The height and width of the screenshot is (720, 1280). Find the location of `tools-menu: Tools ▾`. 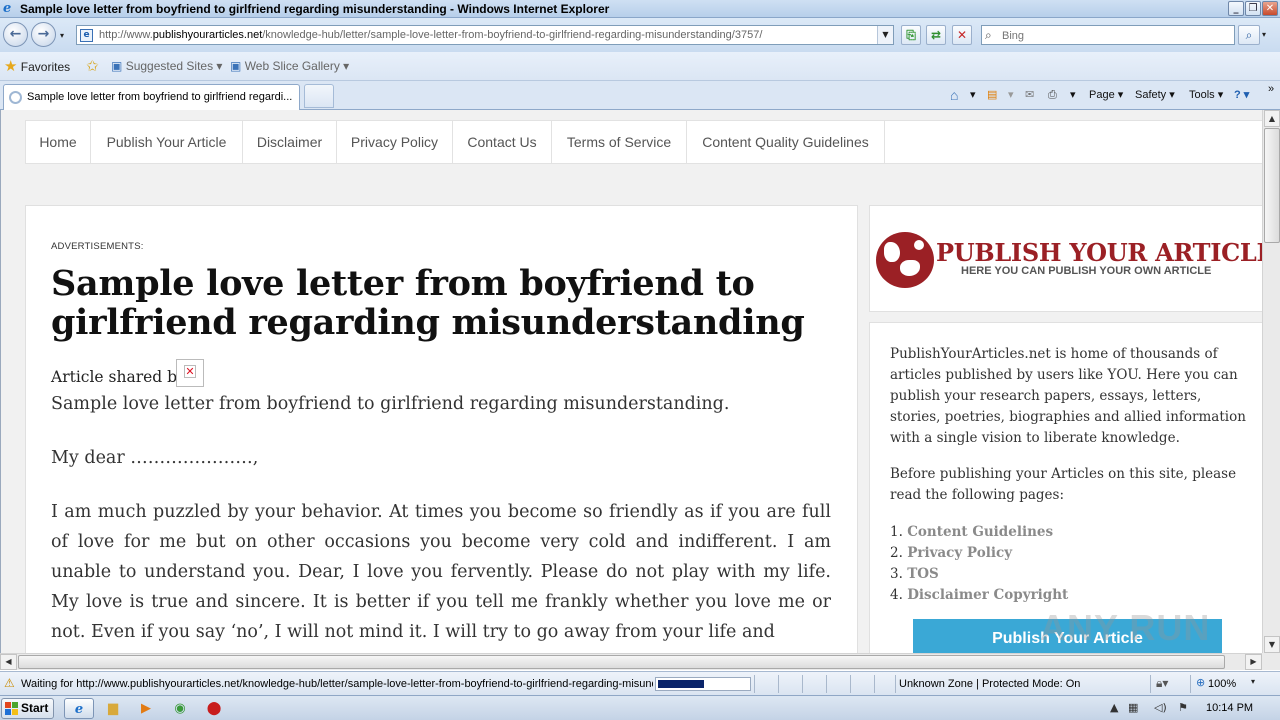

tools-menu: Tools ▾ is located at coordinates (1206, 95).